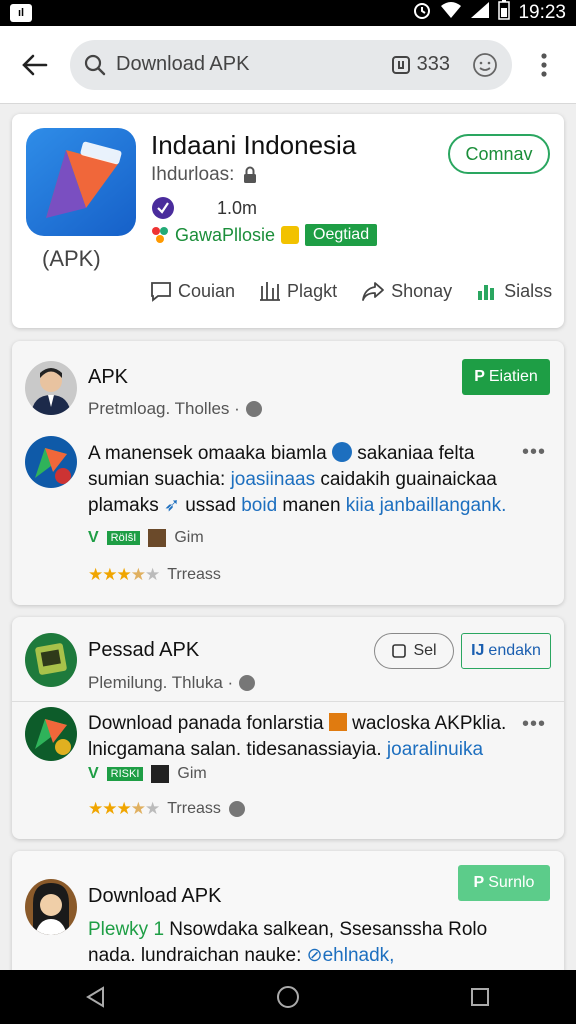 The width and height of the screenshot is (576, 1024). Describe the element at coordinates (288, 701) in the screenshot. I see `divider` at that location.